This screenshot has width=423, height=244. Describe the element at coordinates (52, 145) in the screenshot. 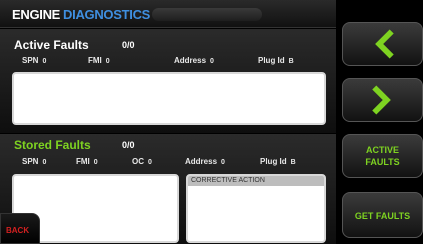

I see `stored-faults-title: Stored Faults` at that location.